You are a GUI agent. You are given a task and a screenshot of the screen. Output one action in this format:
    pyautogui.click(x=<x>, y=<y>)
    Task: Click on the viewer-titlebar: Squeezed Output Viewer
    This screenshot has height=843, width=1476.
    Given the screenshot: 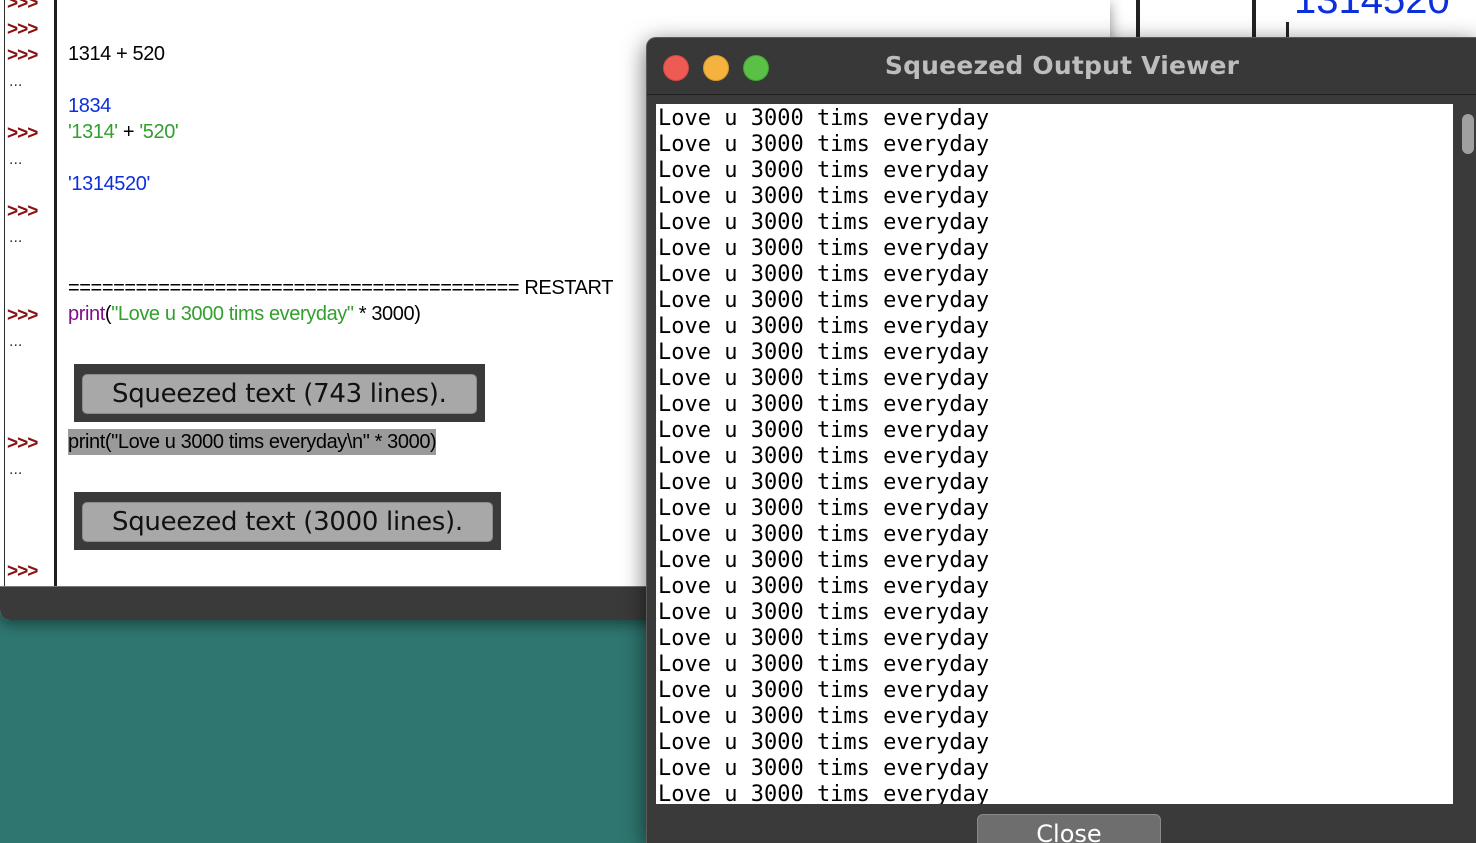 What is the action you would take?
    pyautogui.click(x=1061, y=66)
    